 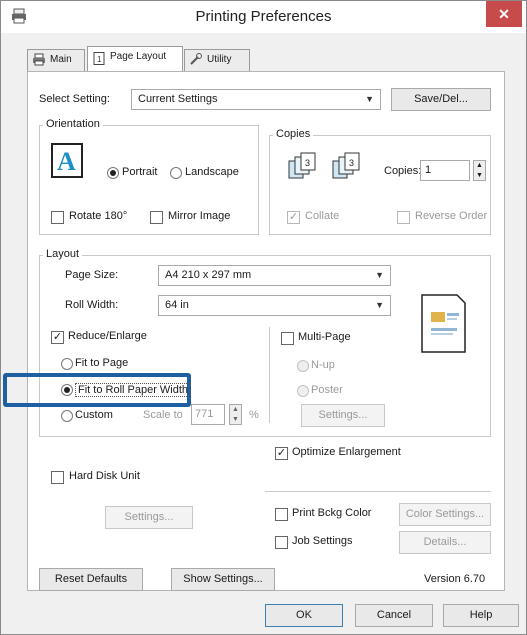 What do you see at coordinates (196, 59) in the screenshot?
I see `wrench-icon` at bounding box center [196, 59].